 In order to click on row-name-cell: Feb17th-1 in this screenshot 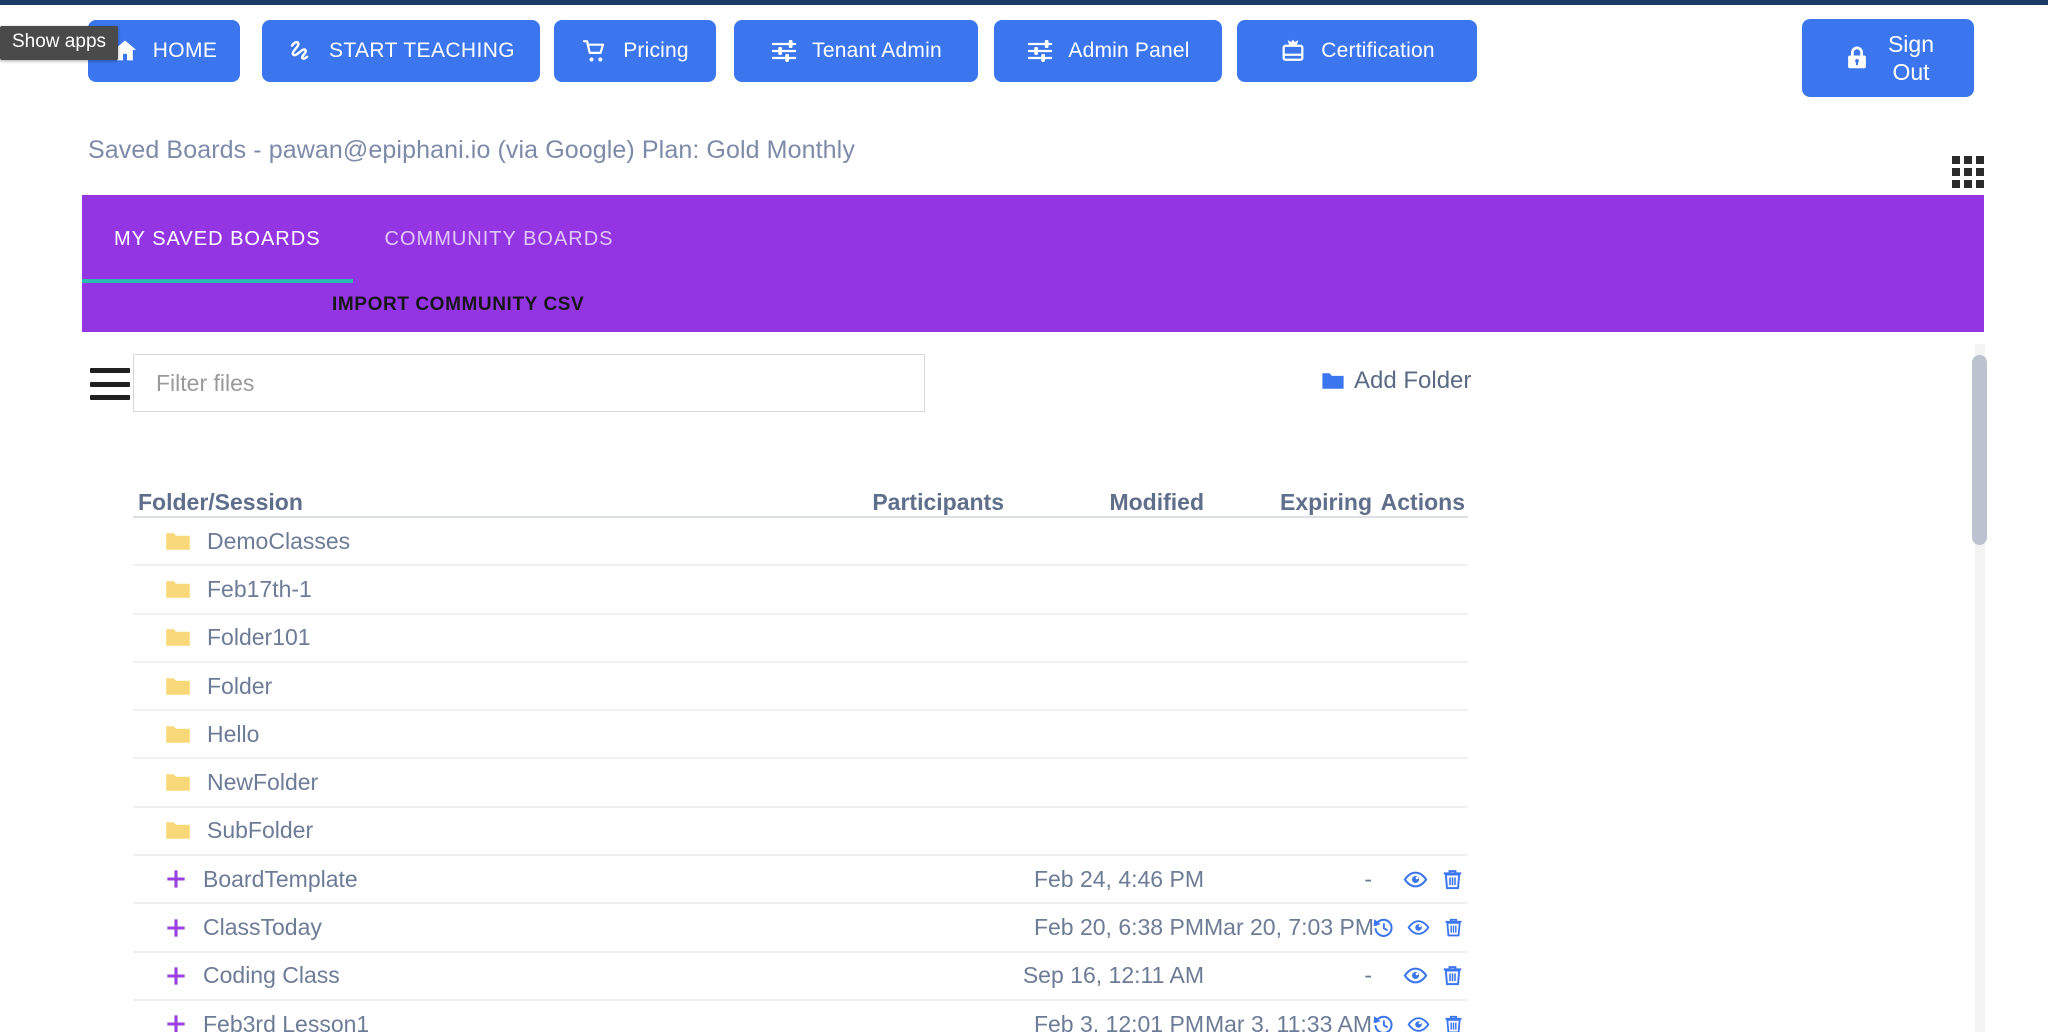, I will do `click(456, 589)`.